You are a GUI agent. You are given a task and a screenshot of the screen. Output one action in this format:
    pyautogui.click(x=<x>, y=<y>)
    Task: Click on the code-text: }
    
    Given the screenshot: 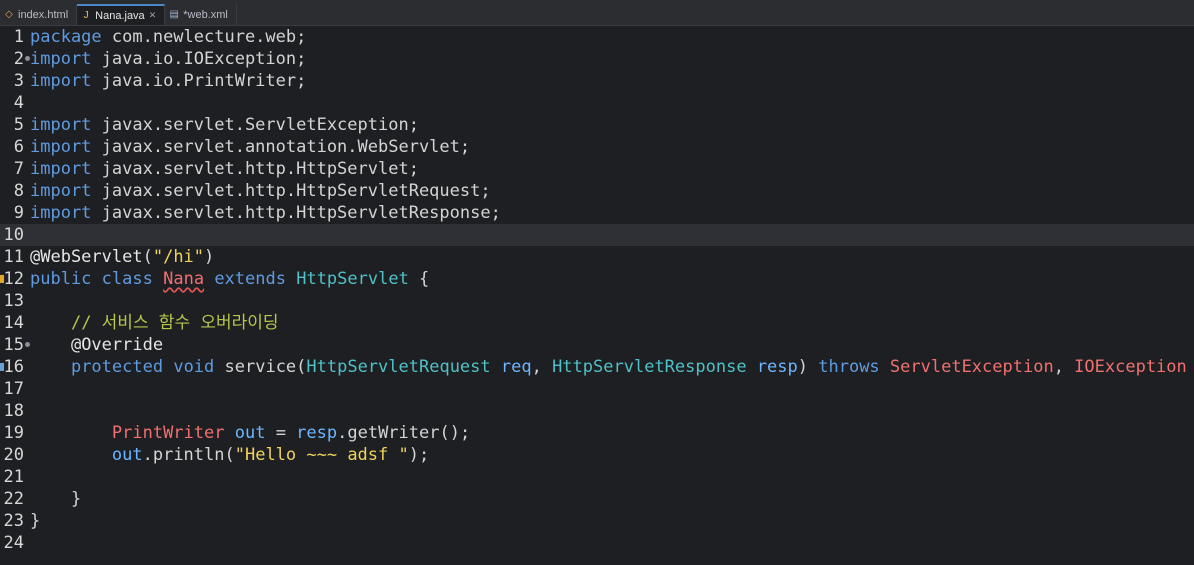 What is the action you would take?
    pyautogui.click(x=55, y=499)
    